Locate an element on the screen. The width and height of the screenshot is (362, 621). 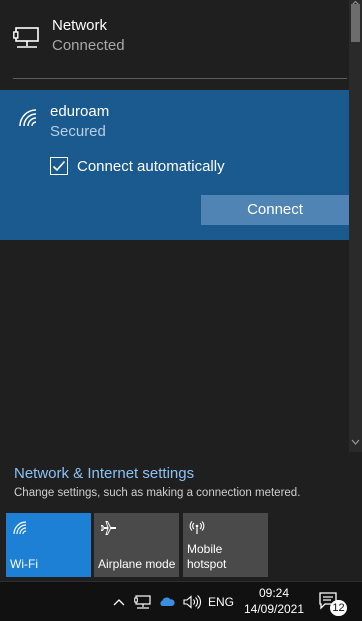
hotspot-icon is located at coordinates (197, 528).